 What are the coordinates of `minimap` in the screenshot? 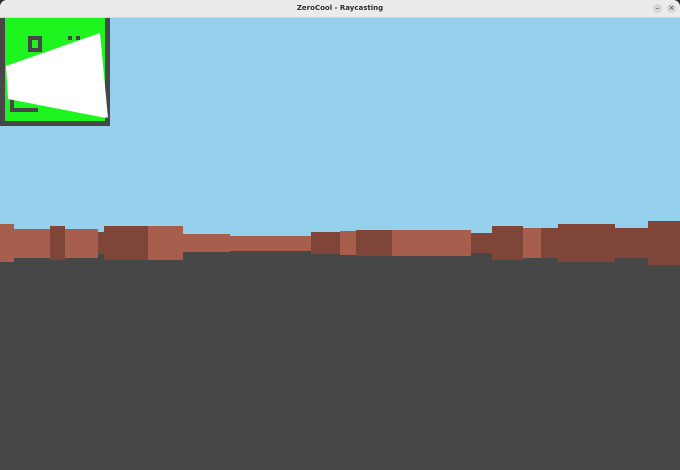 It's located at (55, 72).